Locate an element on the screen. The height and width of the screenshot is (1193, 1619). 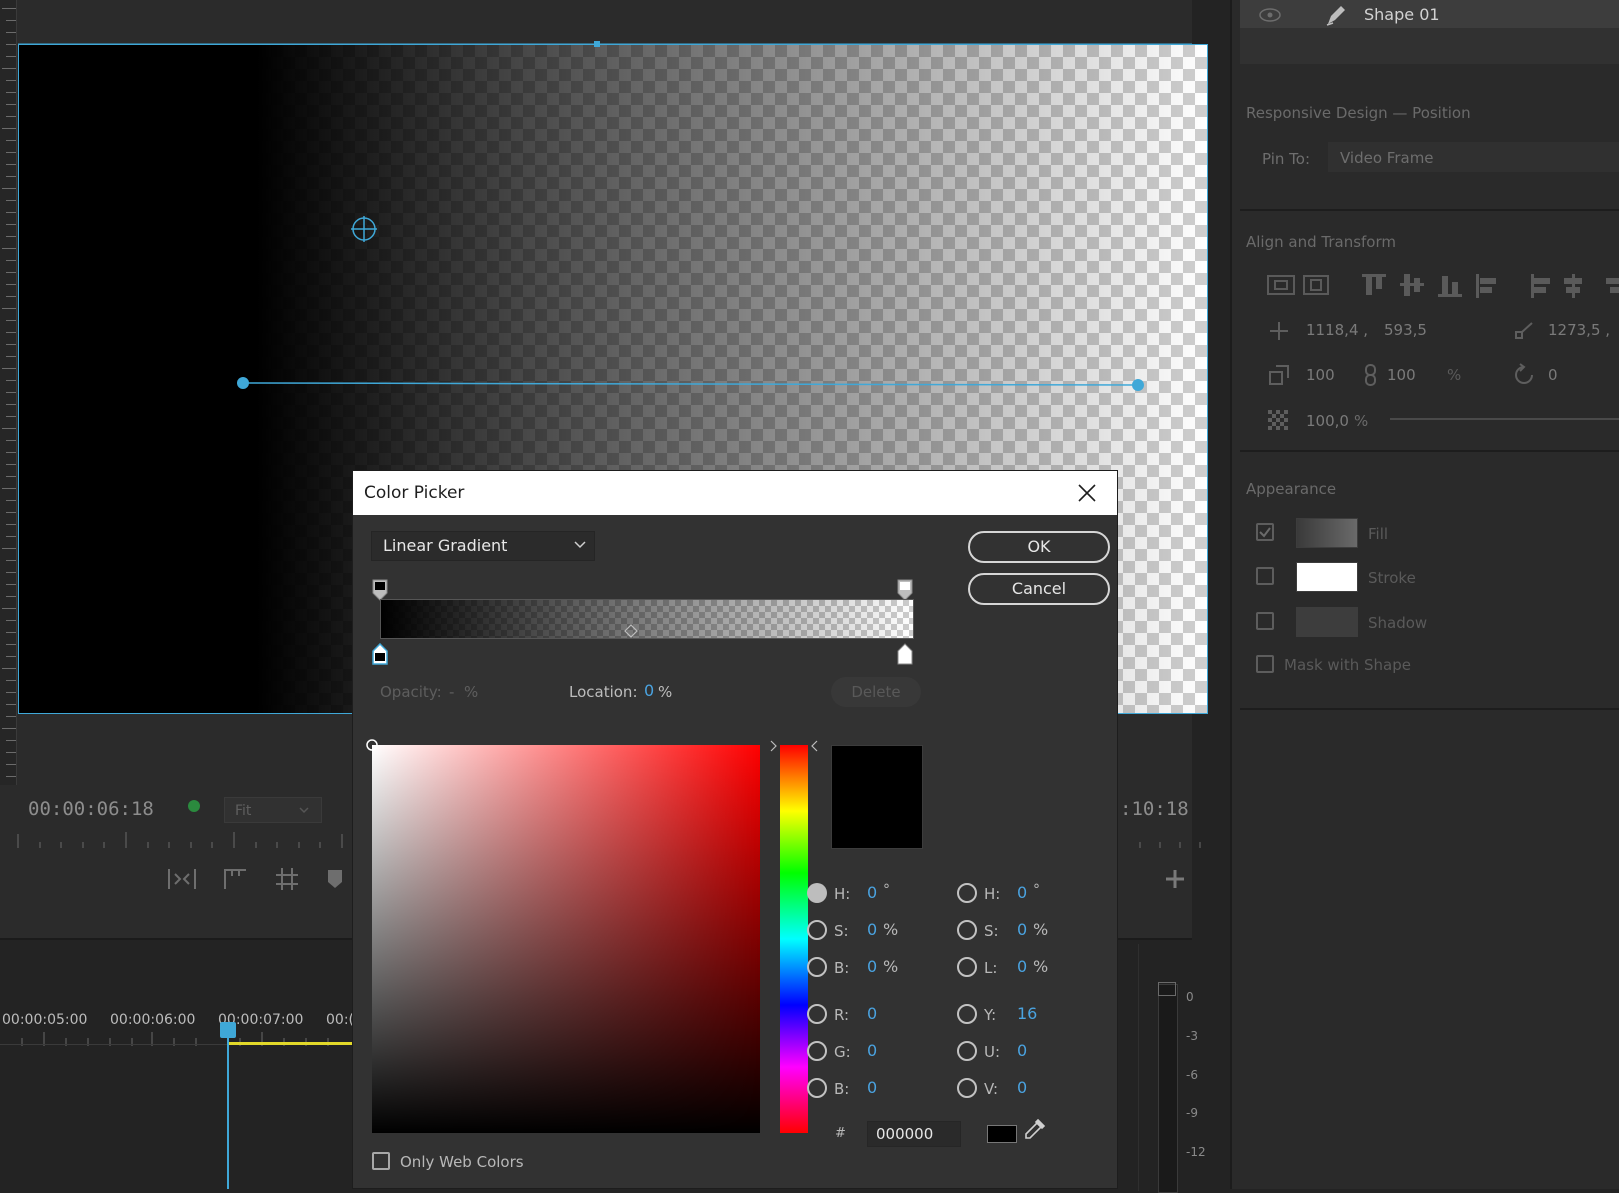
shadow-swatch is located at coordinates (1327, 622).